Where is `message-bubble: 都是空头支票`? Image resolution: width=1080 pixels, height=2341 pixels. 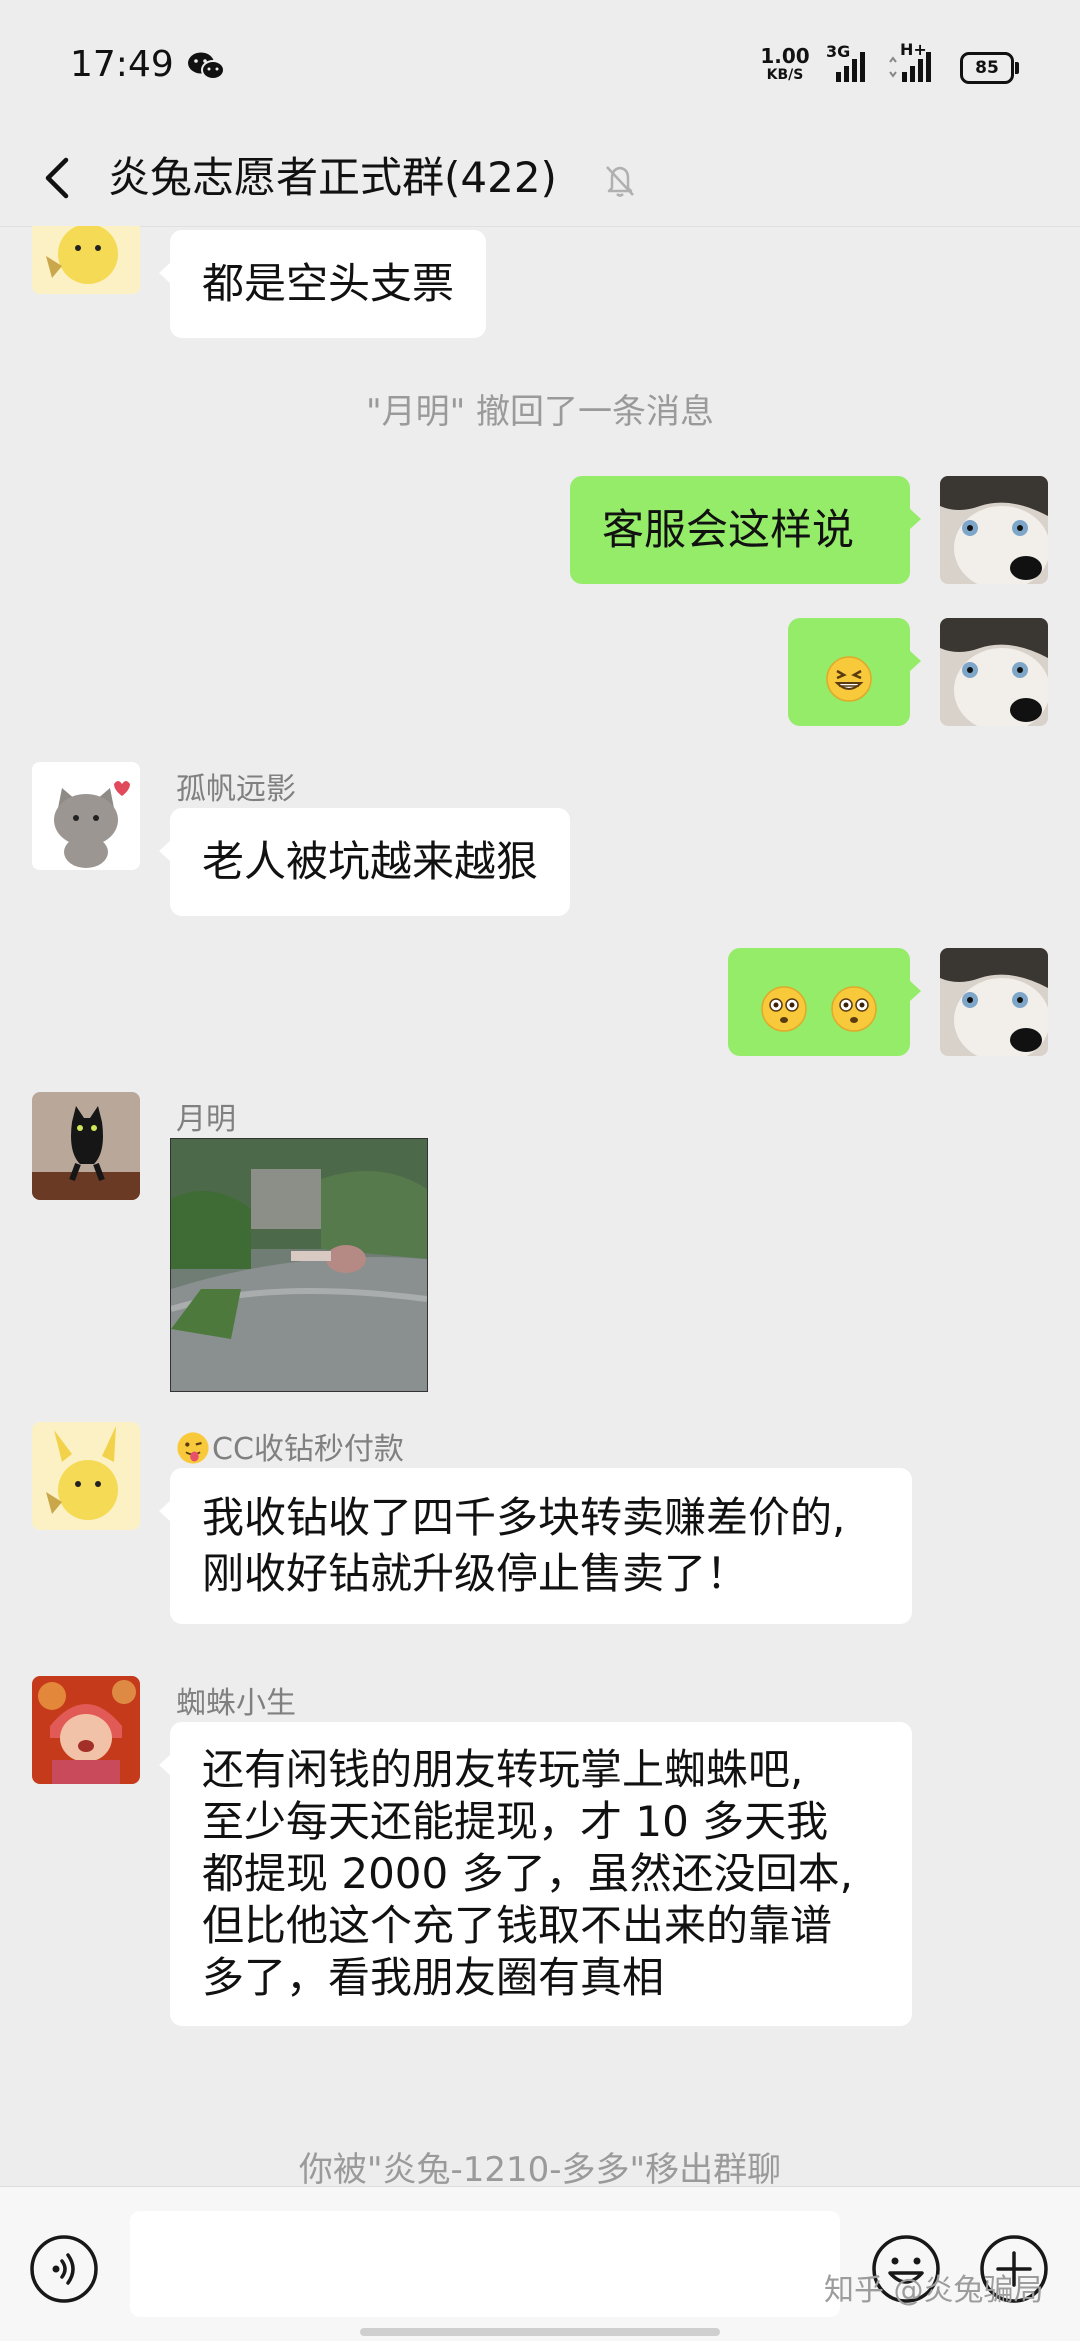
message-bubble: 都是空头支票 is located at coordinates (322, 284).